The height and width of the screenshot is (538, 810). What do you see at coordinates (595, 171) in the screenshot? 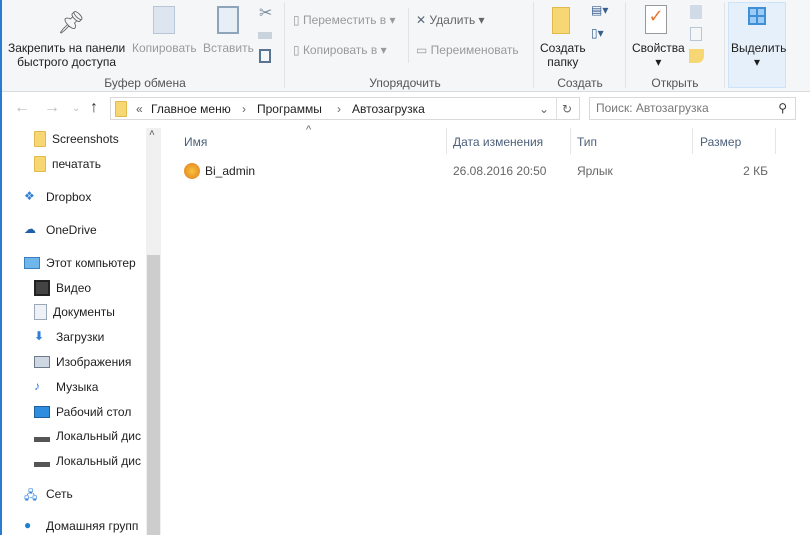
I see `file-type: Ярлык` at bounding box center [595, 171].